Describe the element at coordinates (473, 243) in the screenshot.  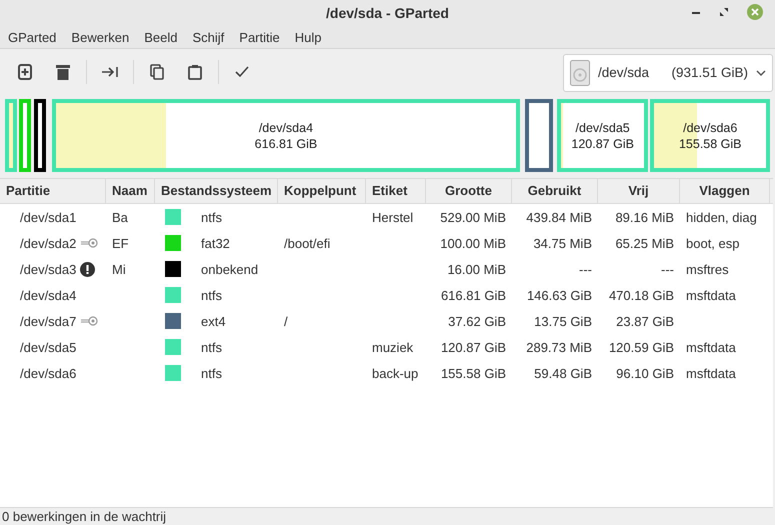
I see `table-cell: 100.00 MiB` at that location.